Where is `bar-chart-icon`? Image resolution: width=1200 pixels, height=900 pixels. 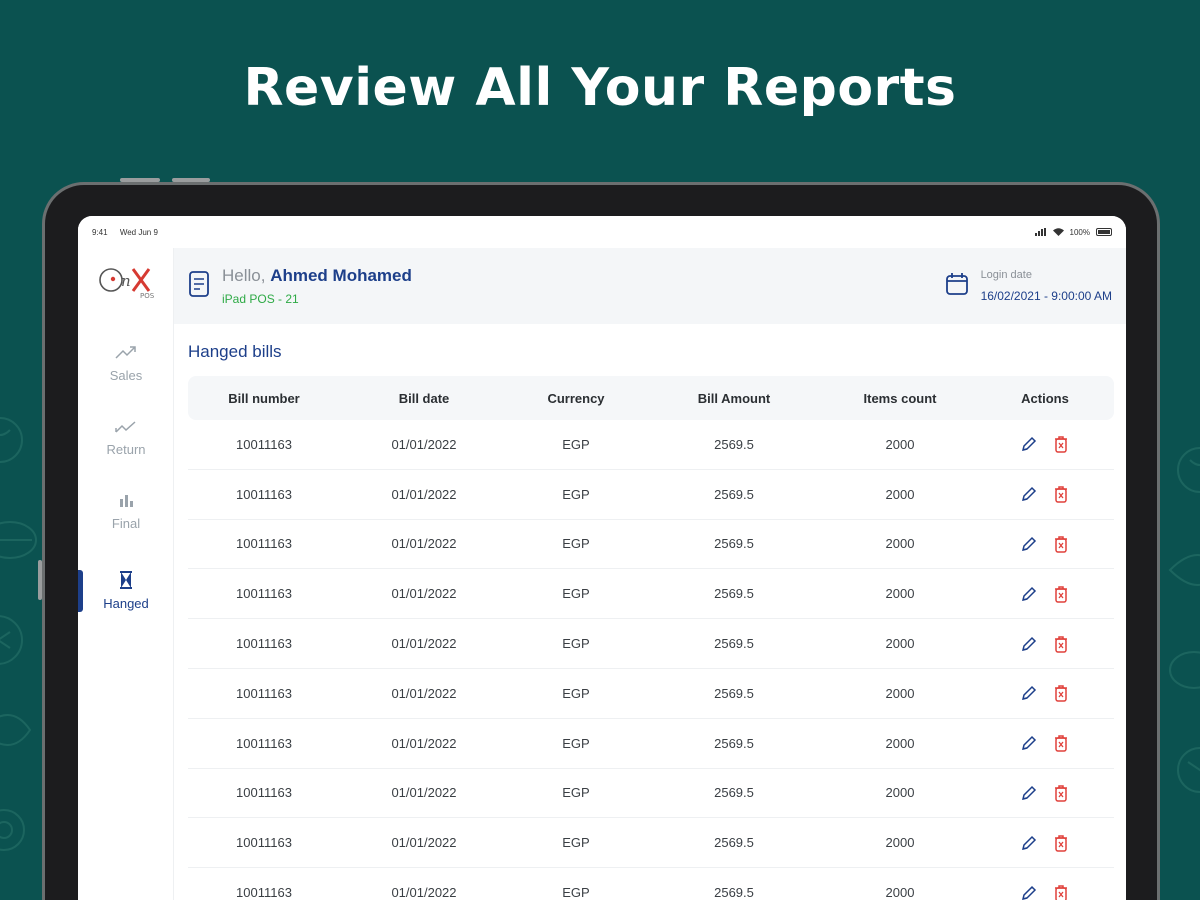 bar-chart-icon is located at coordinates (126, 500).